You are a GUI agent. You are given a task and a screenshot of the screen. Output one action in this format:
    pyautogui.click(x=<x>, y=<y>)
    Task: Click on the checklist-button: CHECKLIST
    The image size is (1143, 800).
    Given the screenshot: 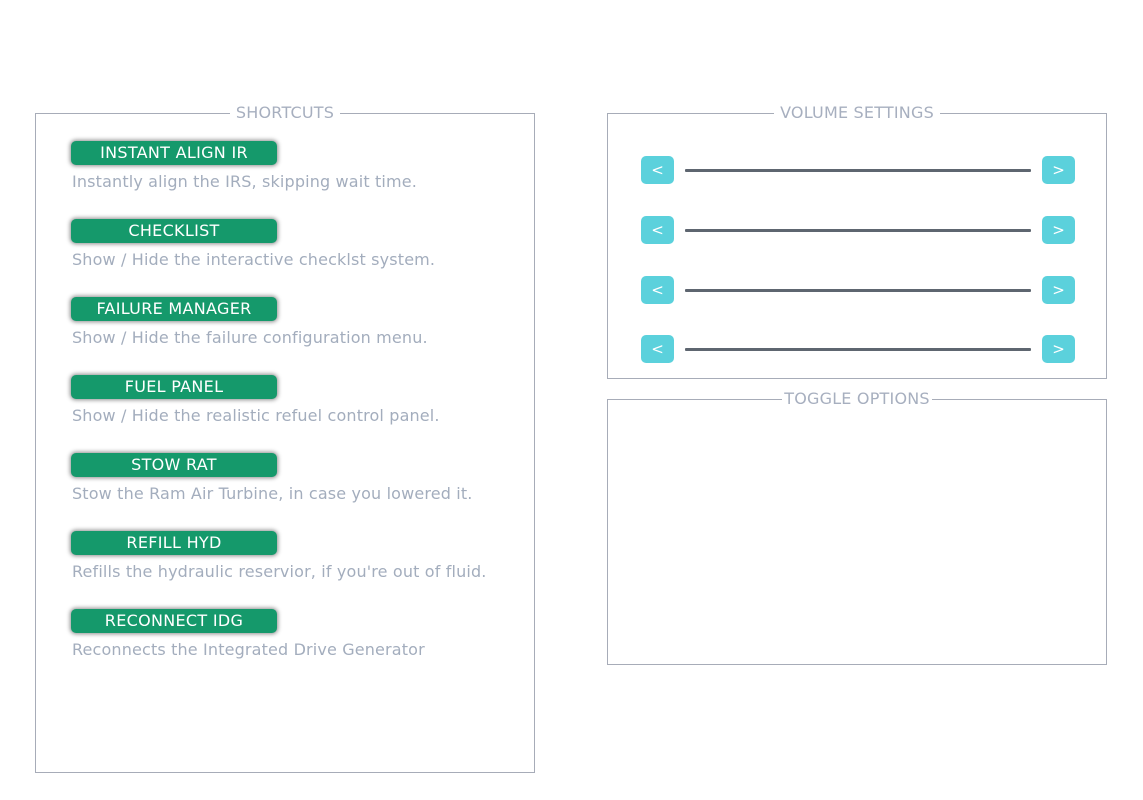 What is the action you would take?
    pyautogui.click(x=174, y=231)
    